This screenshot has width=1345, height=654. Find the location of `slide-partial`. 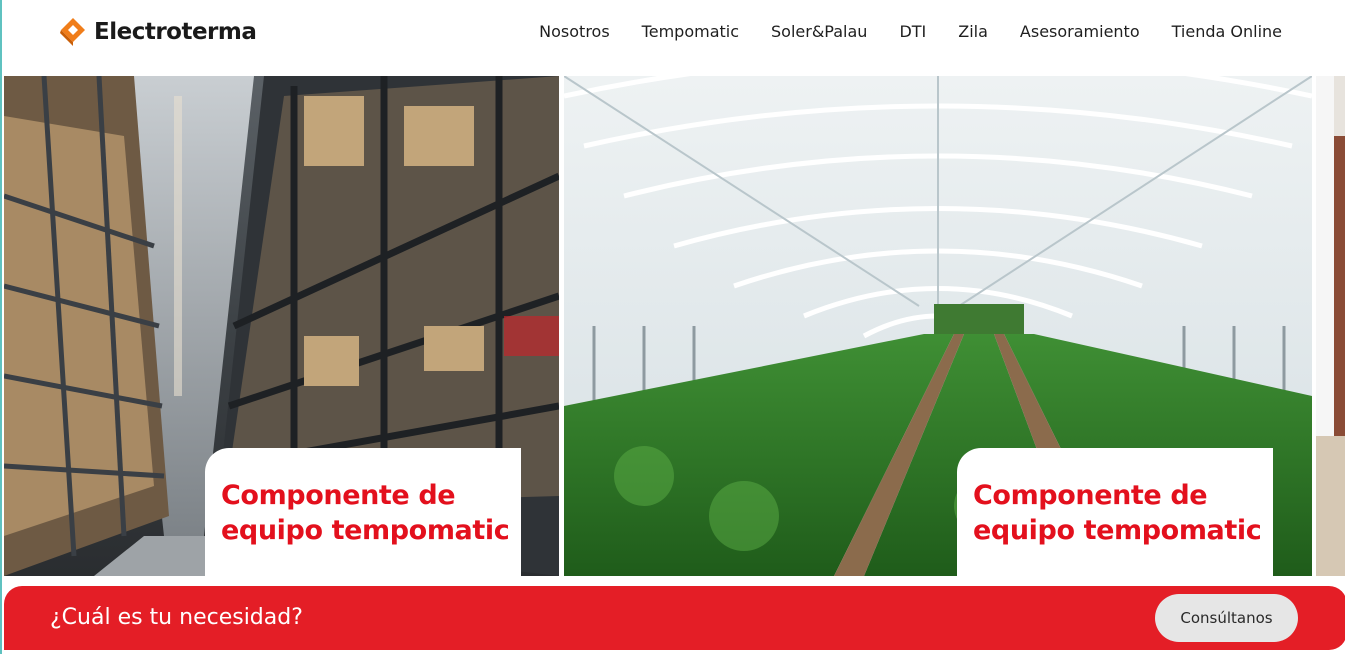

slide-partial is located at coordinates (1330, 326).